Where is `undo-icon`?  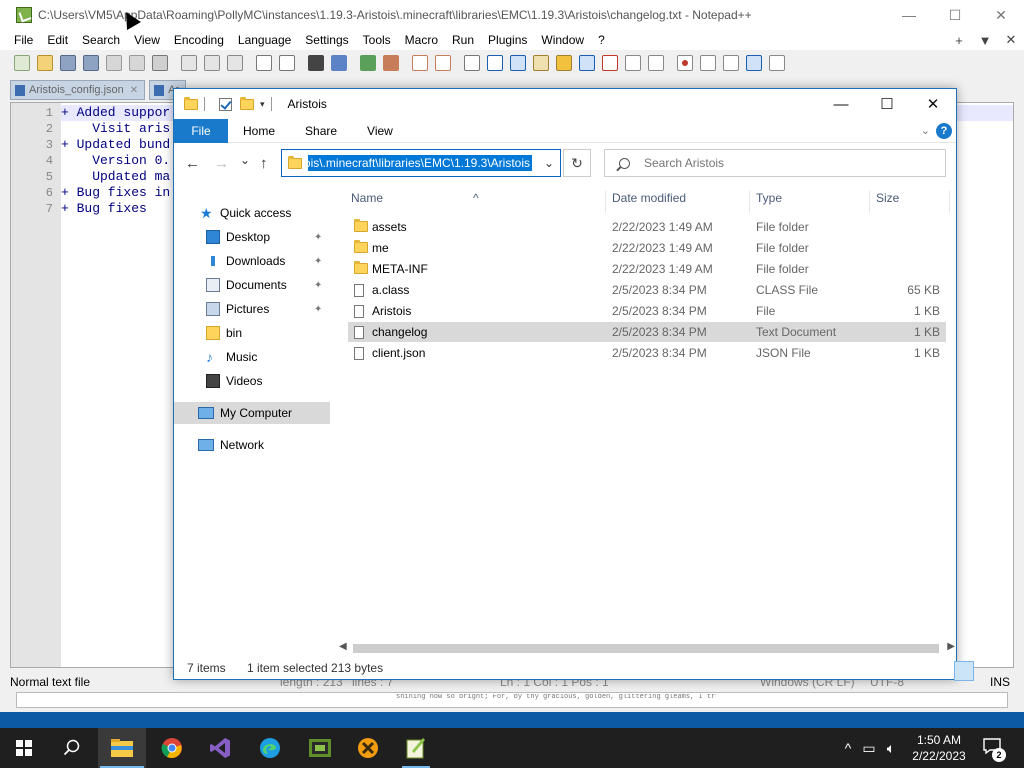 undo-icon is located at coordinates (264, 63).